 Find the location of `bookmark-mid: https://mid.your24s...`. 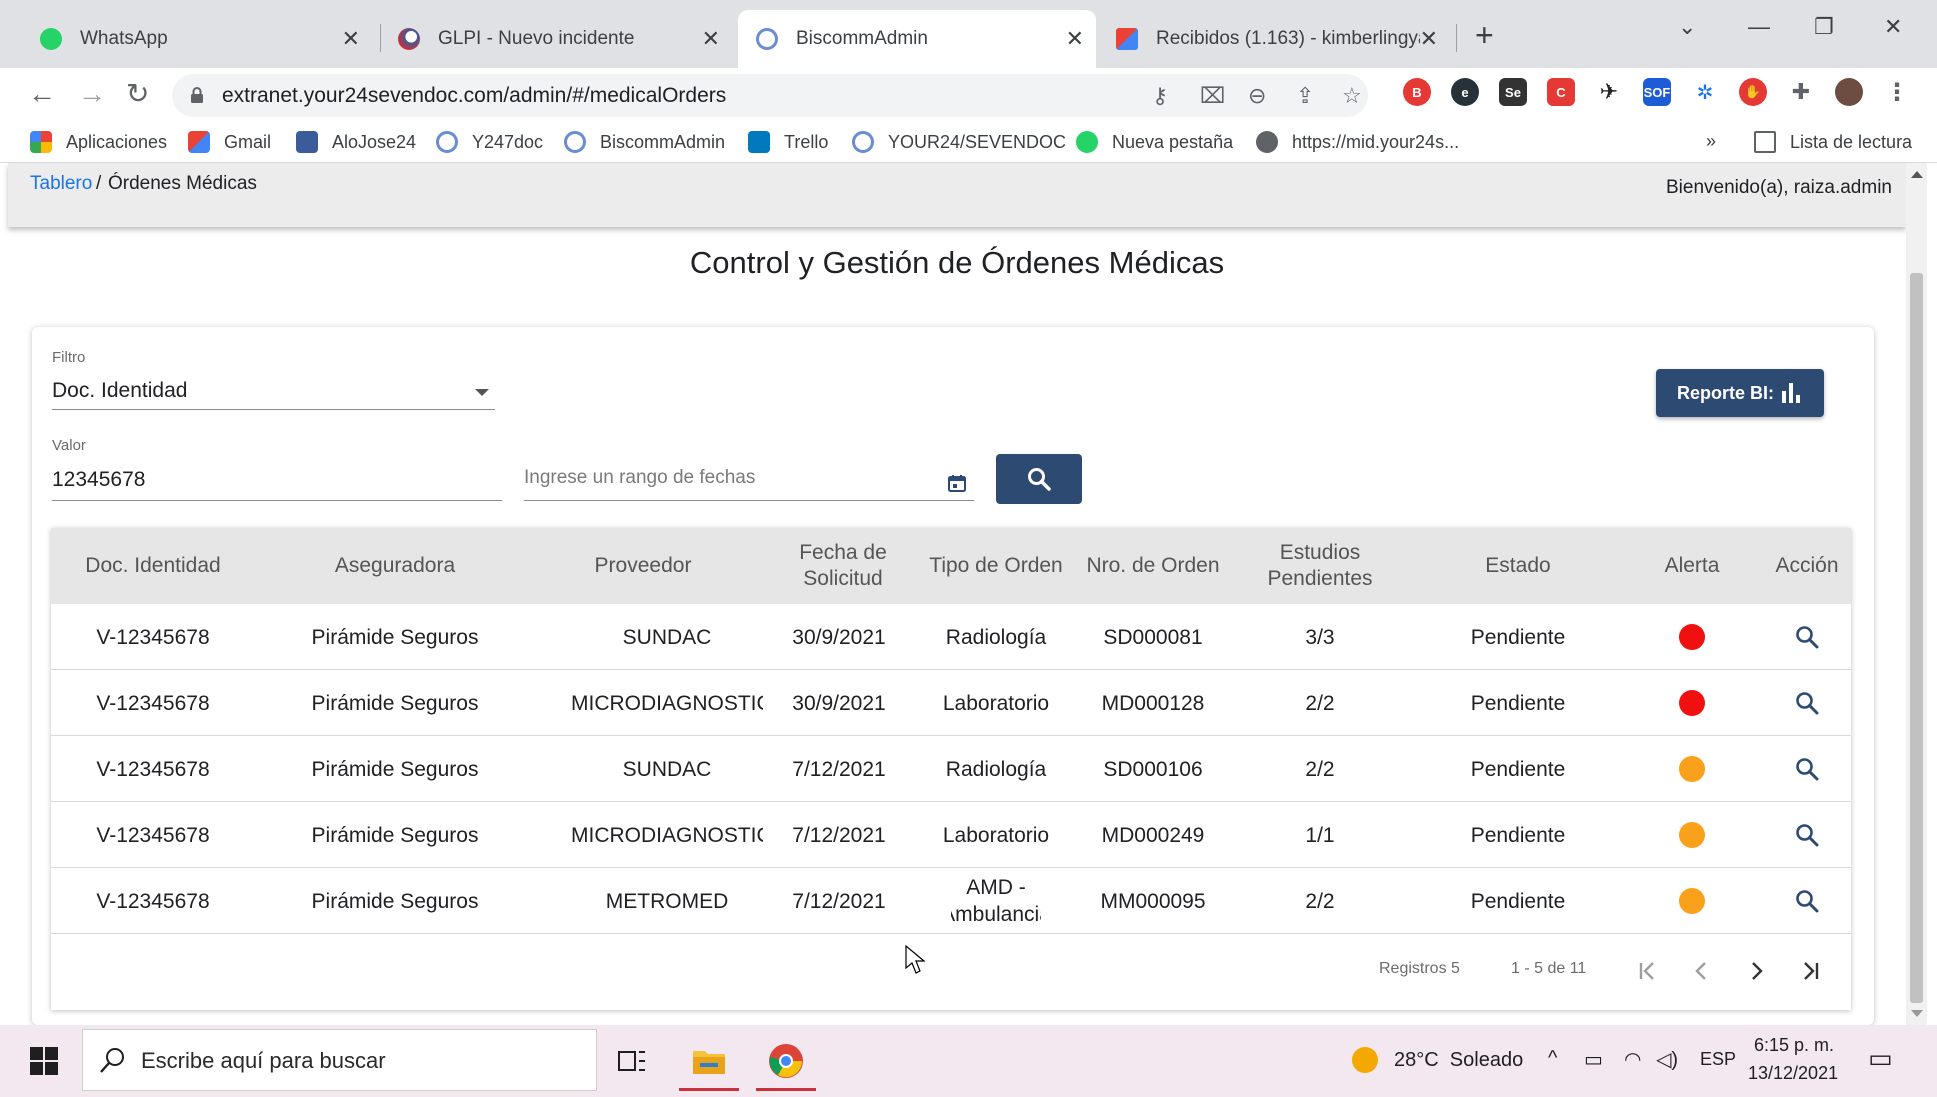

bookmark-mid: https://mid.your24s... is located at coordinates (1357, 142).